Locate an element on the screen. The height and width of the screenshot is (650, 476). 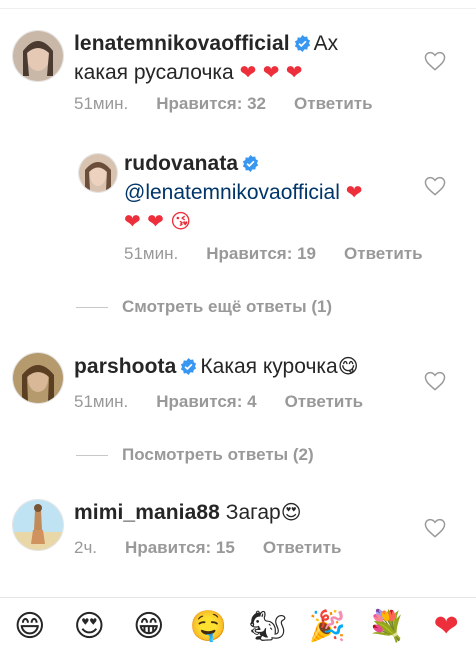
likes-count: Нравится: 15 is located at coordinates (180, 548).